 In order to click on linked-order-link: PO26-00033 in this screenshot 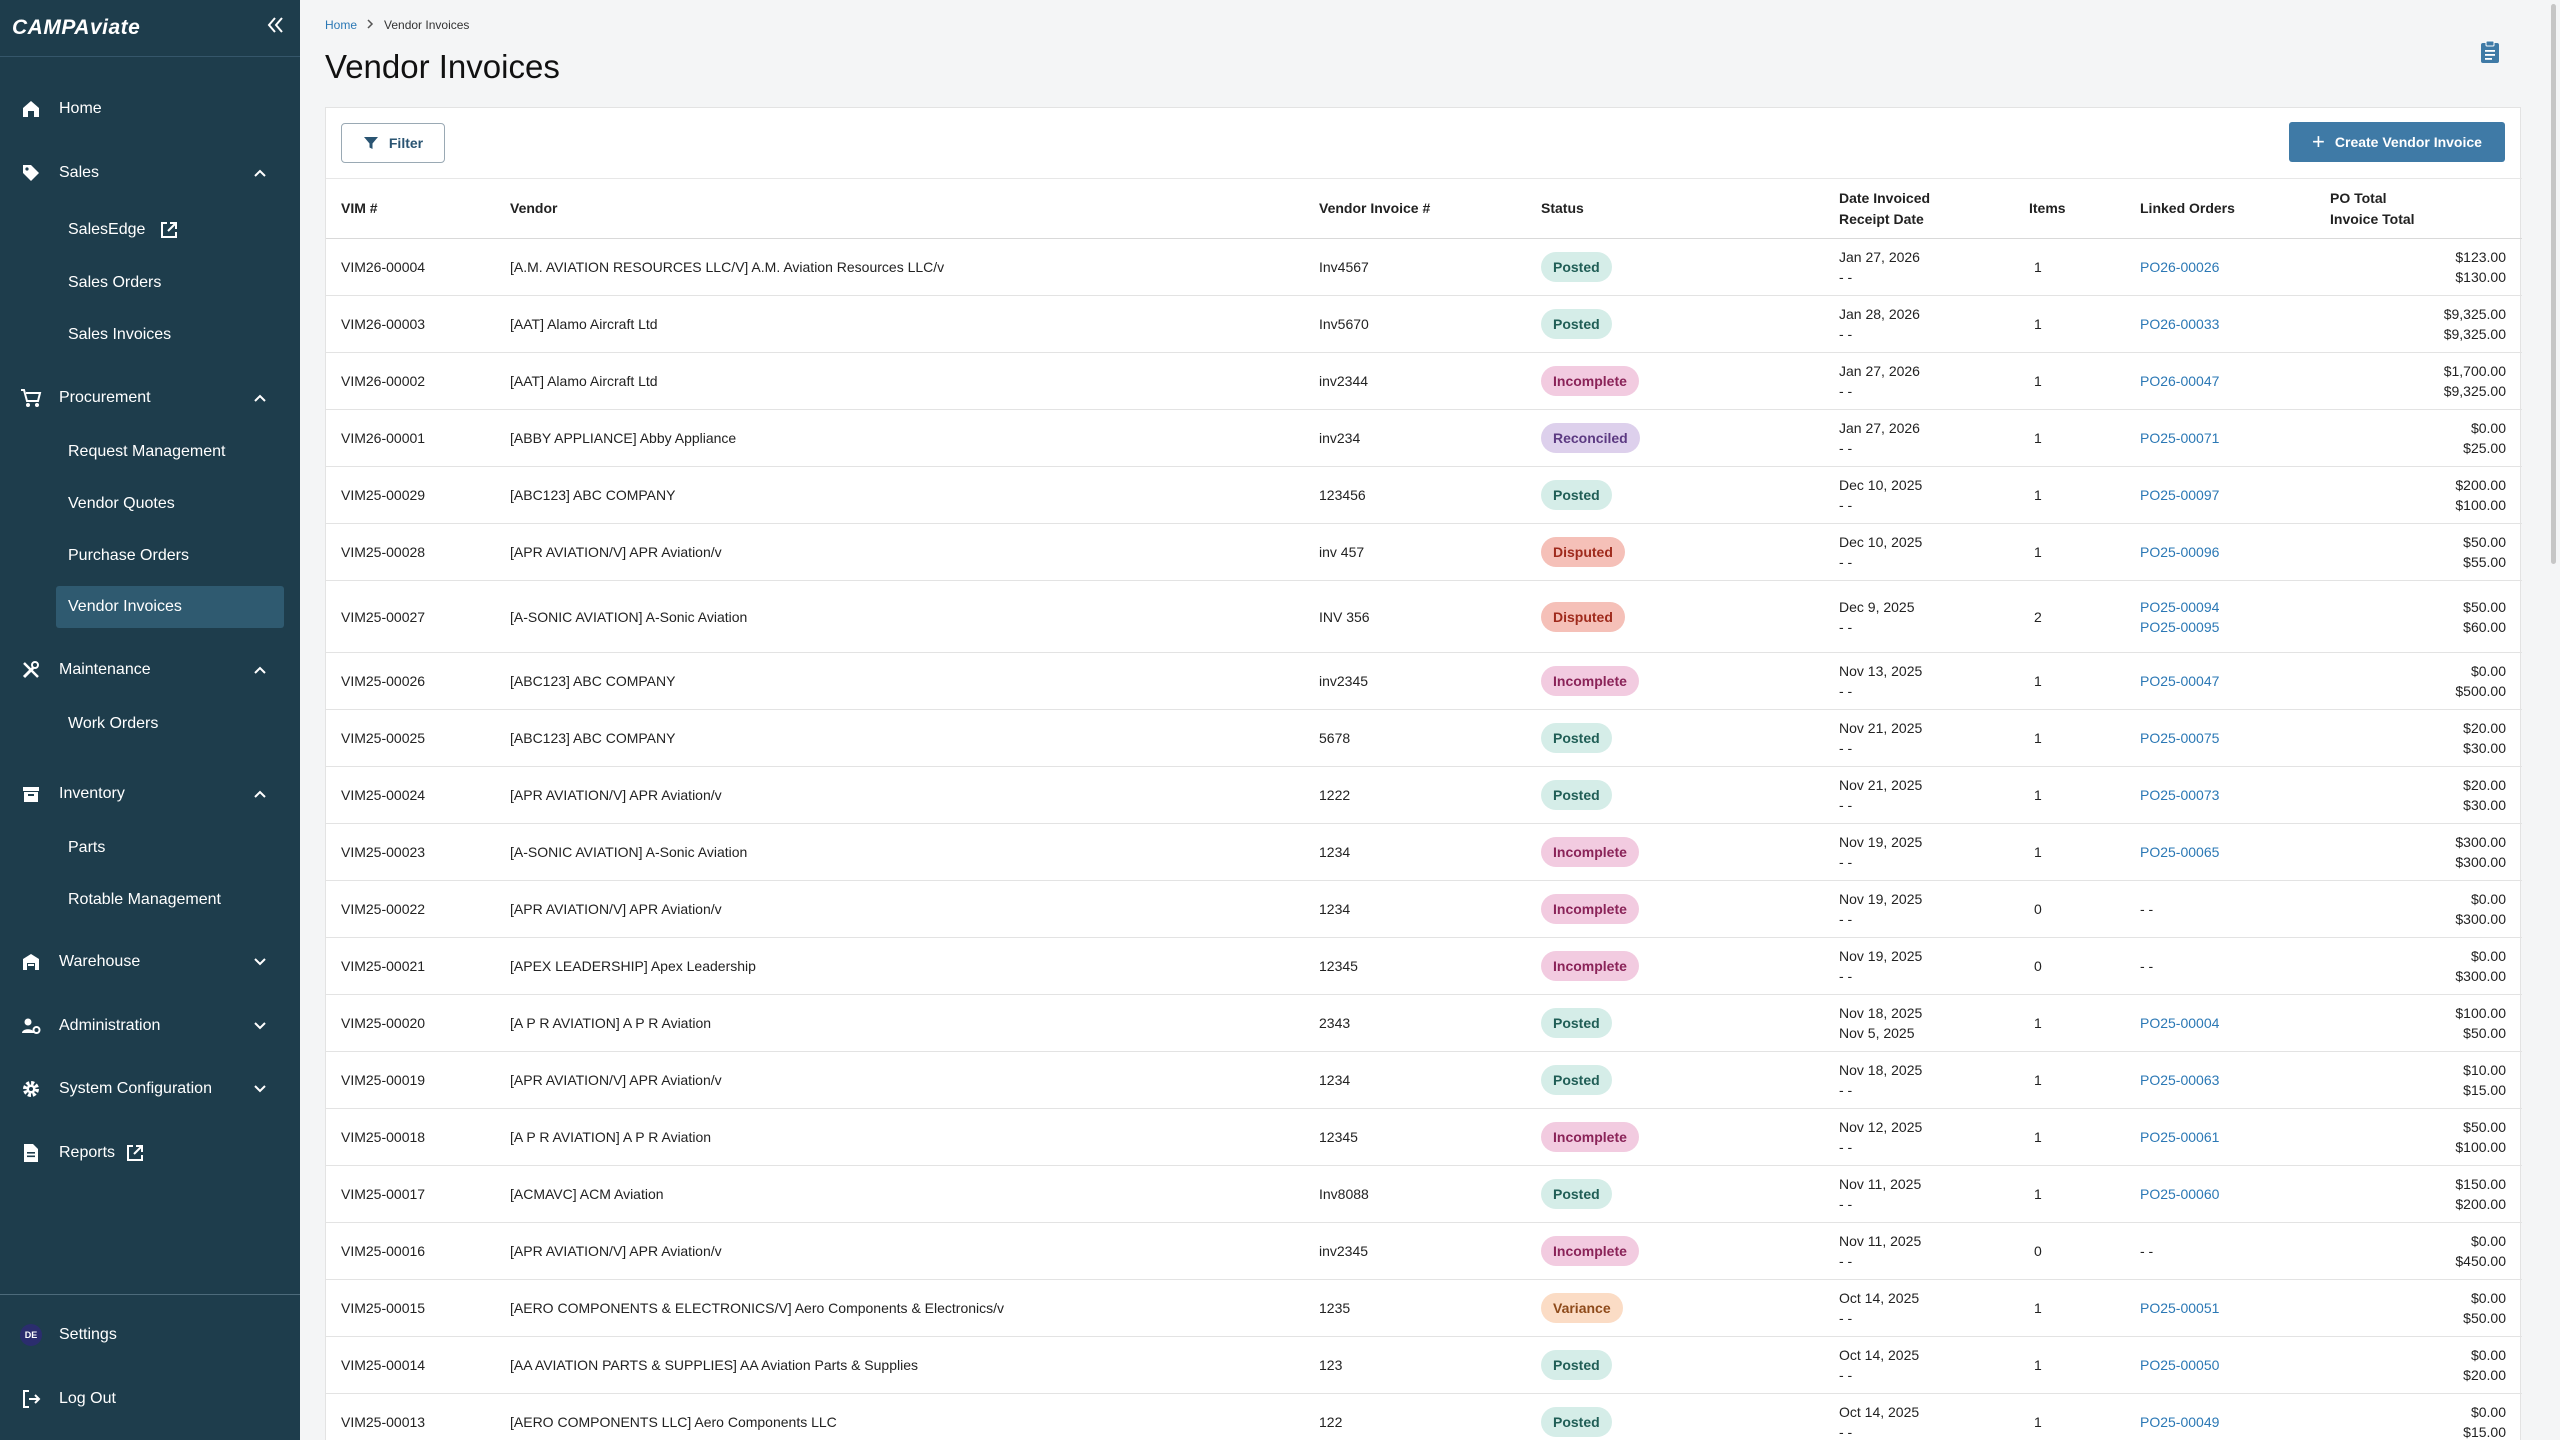, I will do `click(2229, 324)`.